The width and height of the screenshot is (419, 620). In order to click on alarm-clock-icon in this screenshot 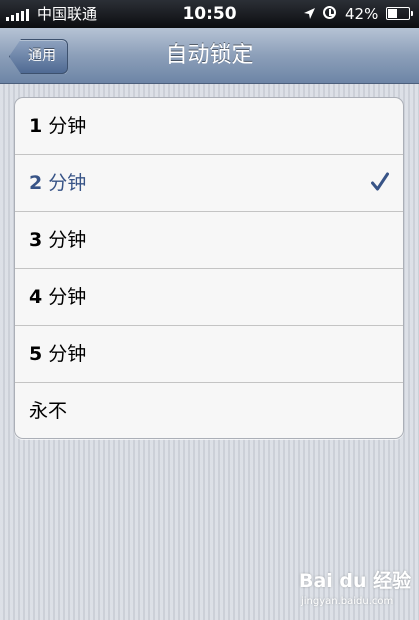, I will do `click(329, 12)`.